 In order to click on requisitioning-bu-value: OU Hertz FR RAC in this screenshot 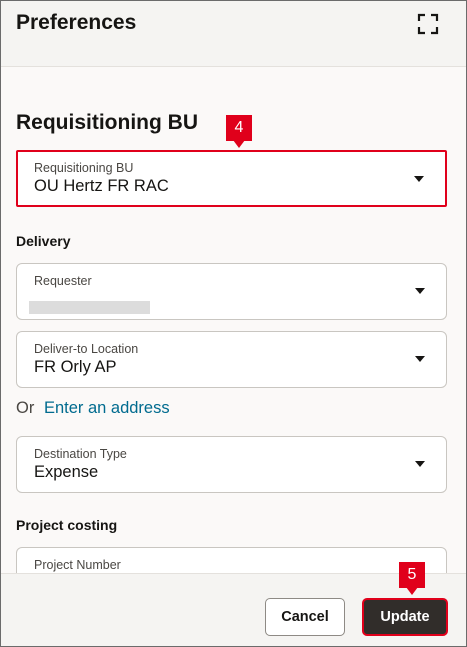, I will do `click(101, 186)`.